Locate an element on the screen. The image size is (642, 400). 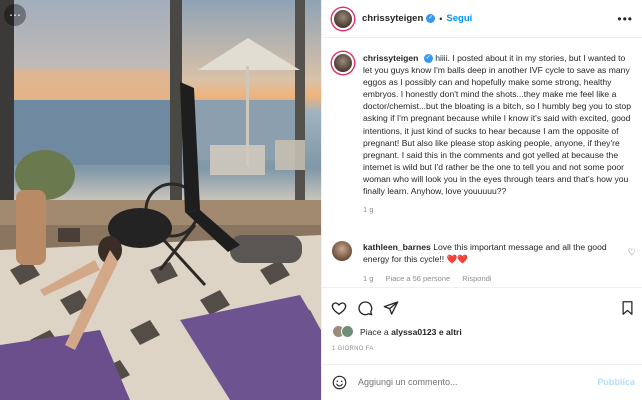
share-icon is located at coordinates (391, 308).